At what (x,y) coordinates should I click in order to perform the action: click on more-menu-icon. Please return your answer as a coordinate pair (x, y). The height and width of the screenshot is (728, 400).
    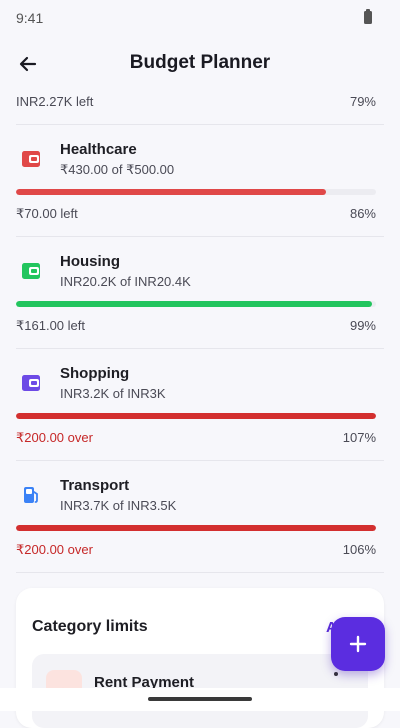
    Looking at the image, I should click on (336, 674).